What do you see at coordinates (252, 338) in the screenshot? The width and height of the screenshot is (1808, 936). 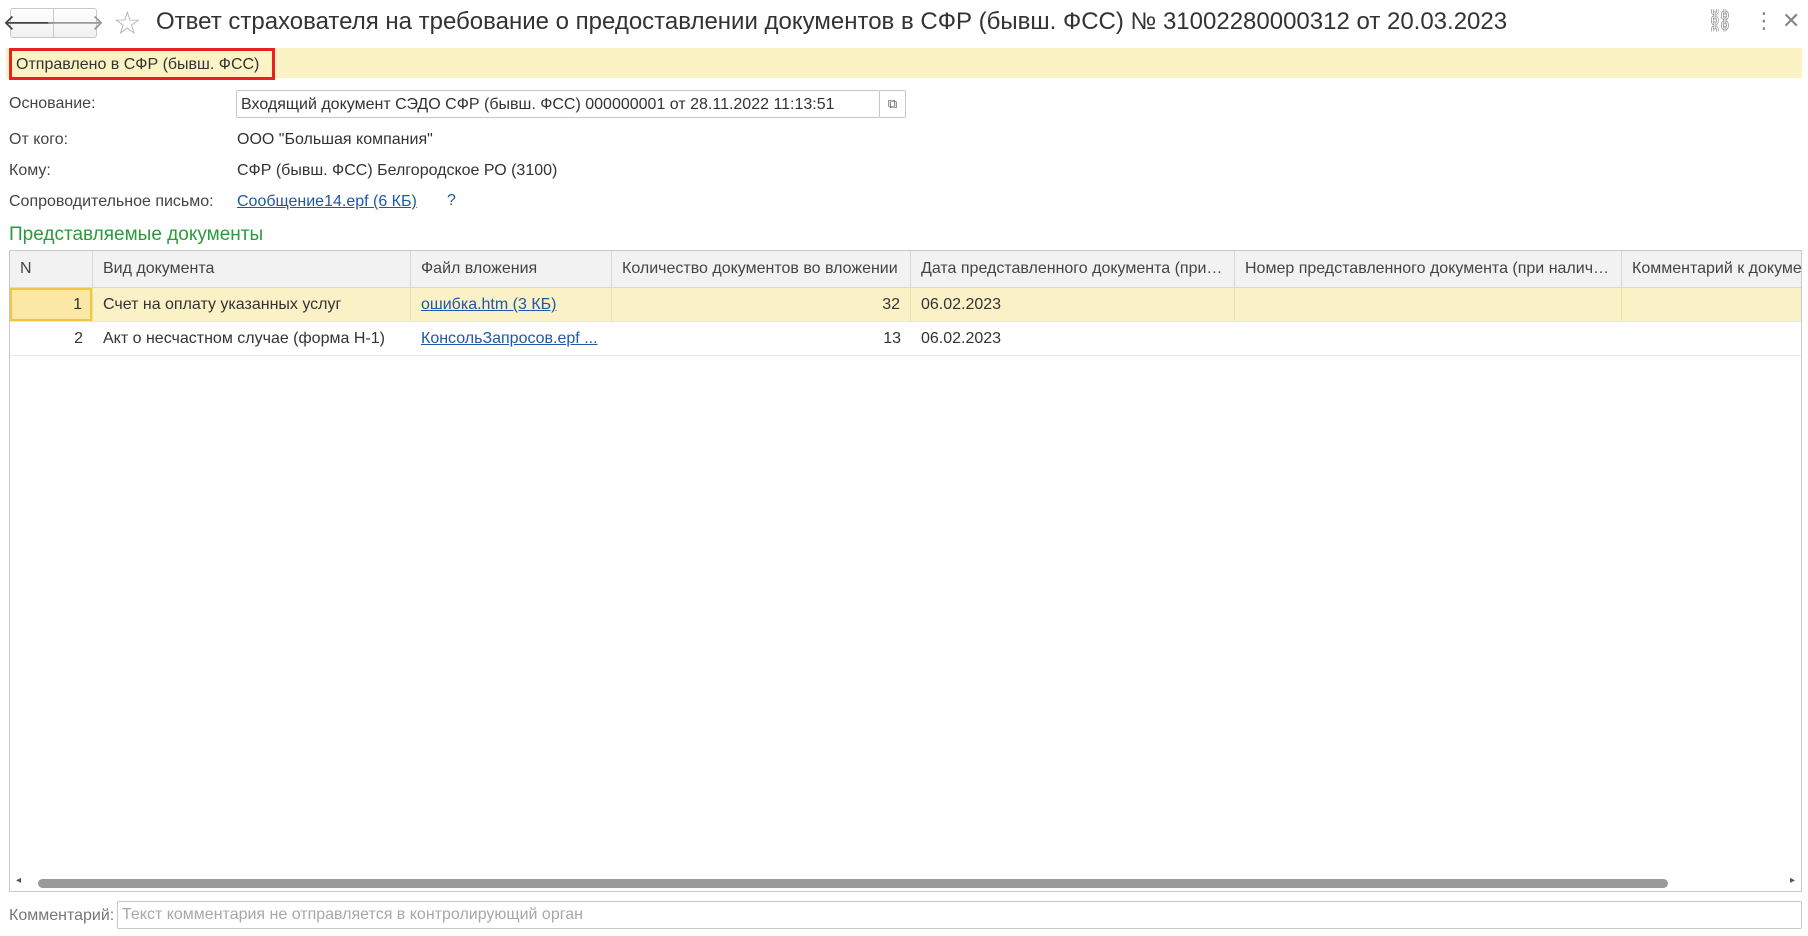 I see `document-kind: Акт о несчастном случае (форма Н-1)` at bounding box center [252, 338].